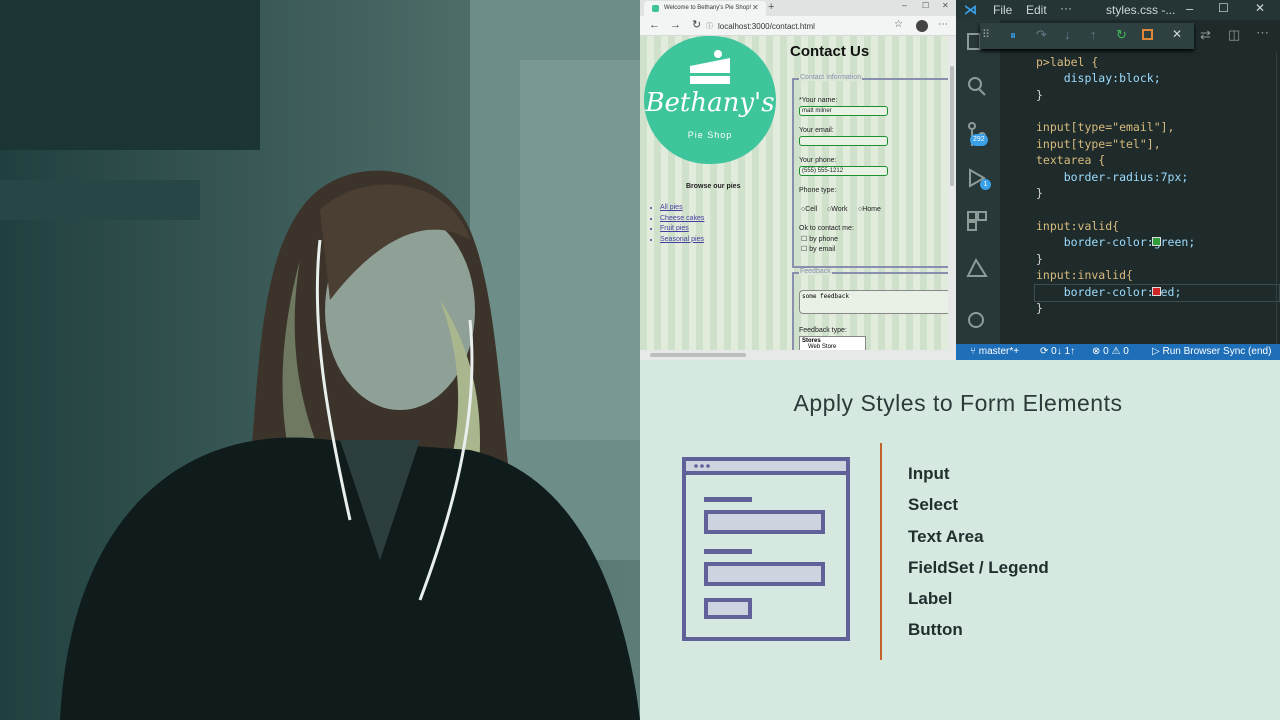 This screenshot has height=720, width=1280. Describe the element at coordinates (979, 140) in the screenshot. I see `scm-badge: 292` at that location.